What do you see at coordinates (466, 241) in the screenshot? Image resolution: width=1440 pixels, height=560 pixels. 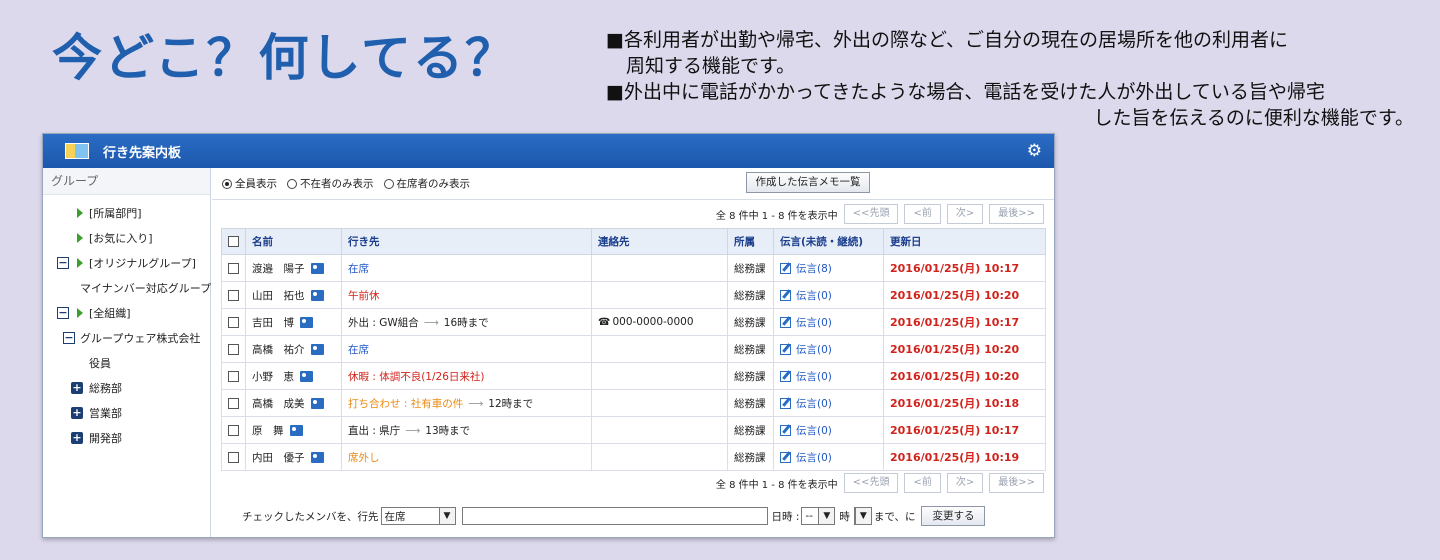 I see `col-destination: 行き先` at bounding box center [466, 241].